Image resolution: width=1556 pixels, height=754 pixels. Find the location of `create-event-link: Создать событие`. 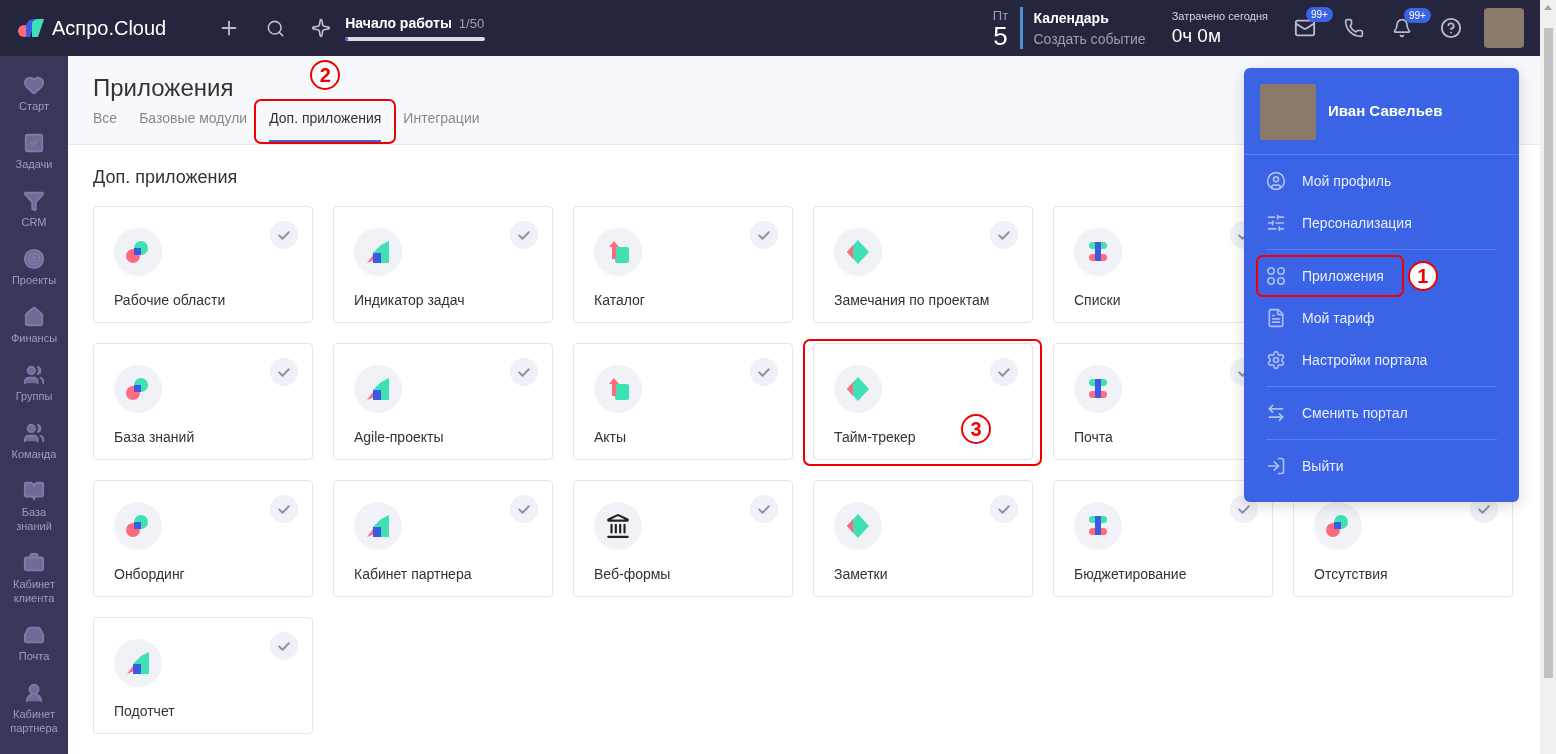

create-event-link: Создать событие is located at coordinates (1089, 38).